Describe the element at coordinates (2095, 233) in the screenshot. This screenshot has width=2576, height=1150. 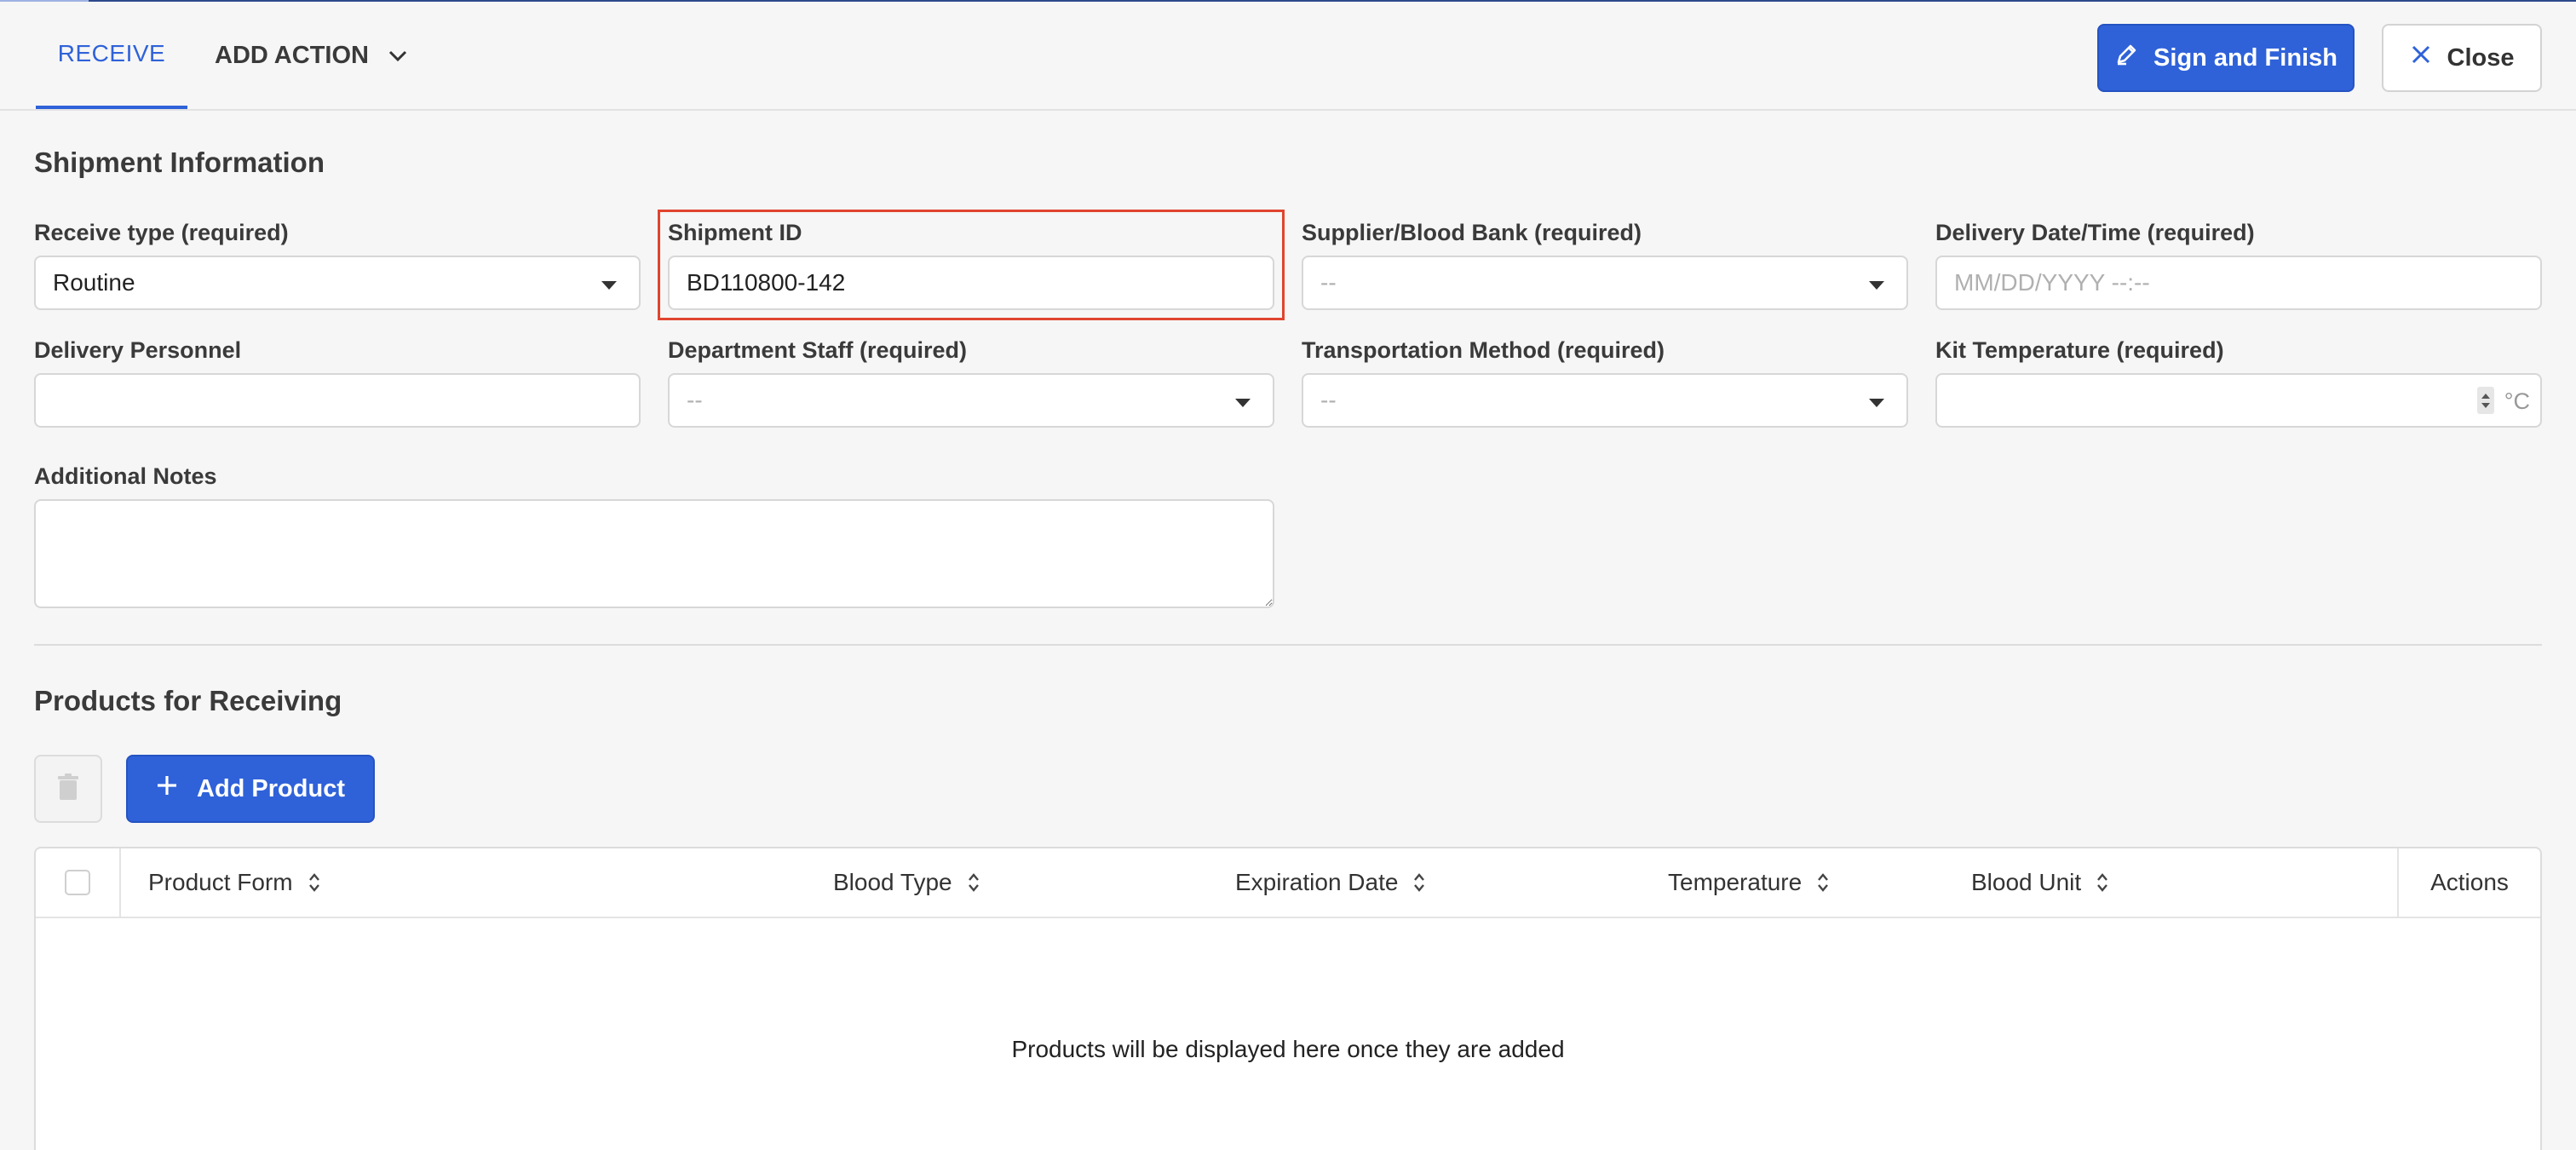
I see `delivery-datetime-label: Delivery Date/Time (required)` at that location.